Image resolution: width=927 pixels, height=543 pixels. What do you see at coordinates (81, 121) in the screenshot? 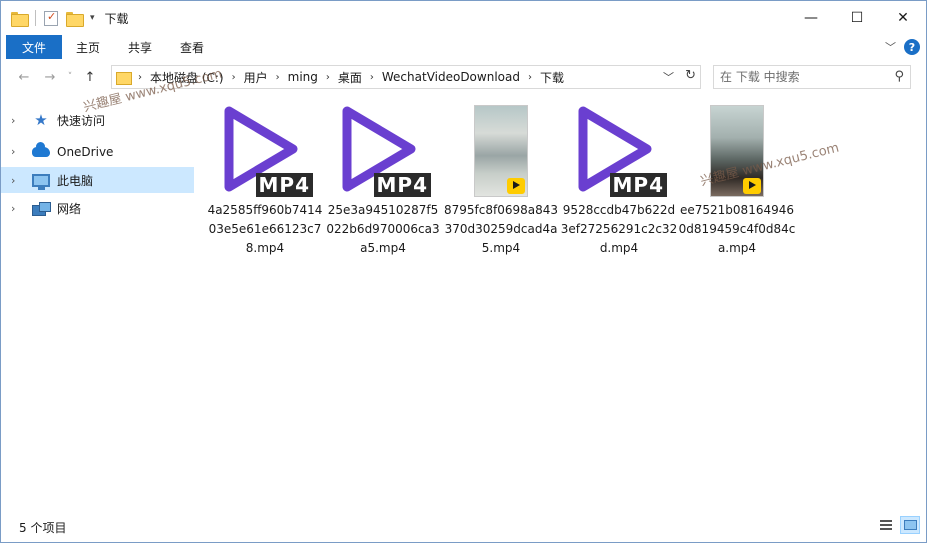
I see `sidebar-item-label: 快速访问` at bounding box center [81, 121].